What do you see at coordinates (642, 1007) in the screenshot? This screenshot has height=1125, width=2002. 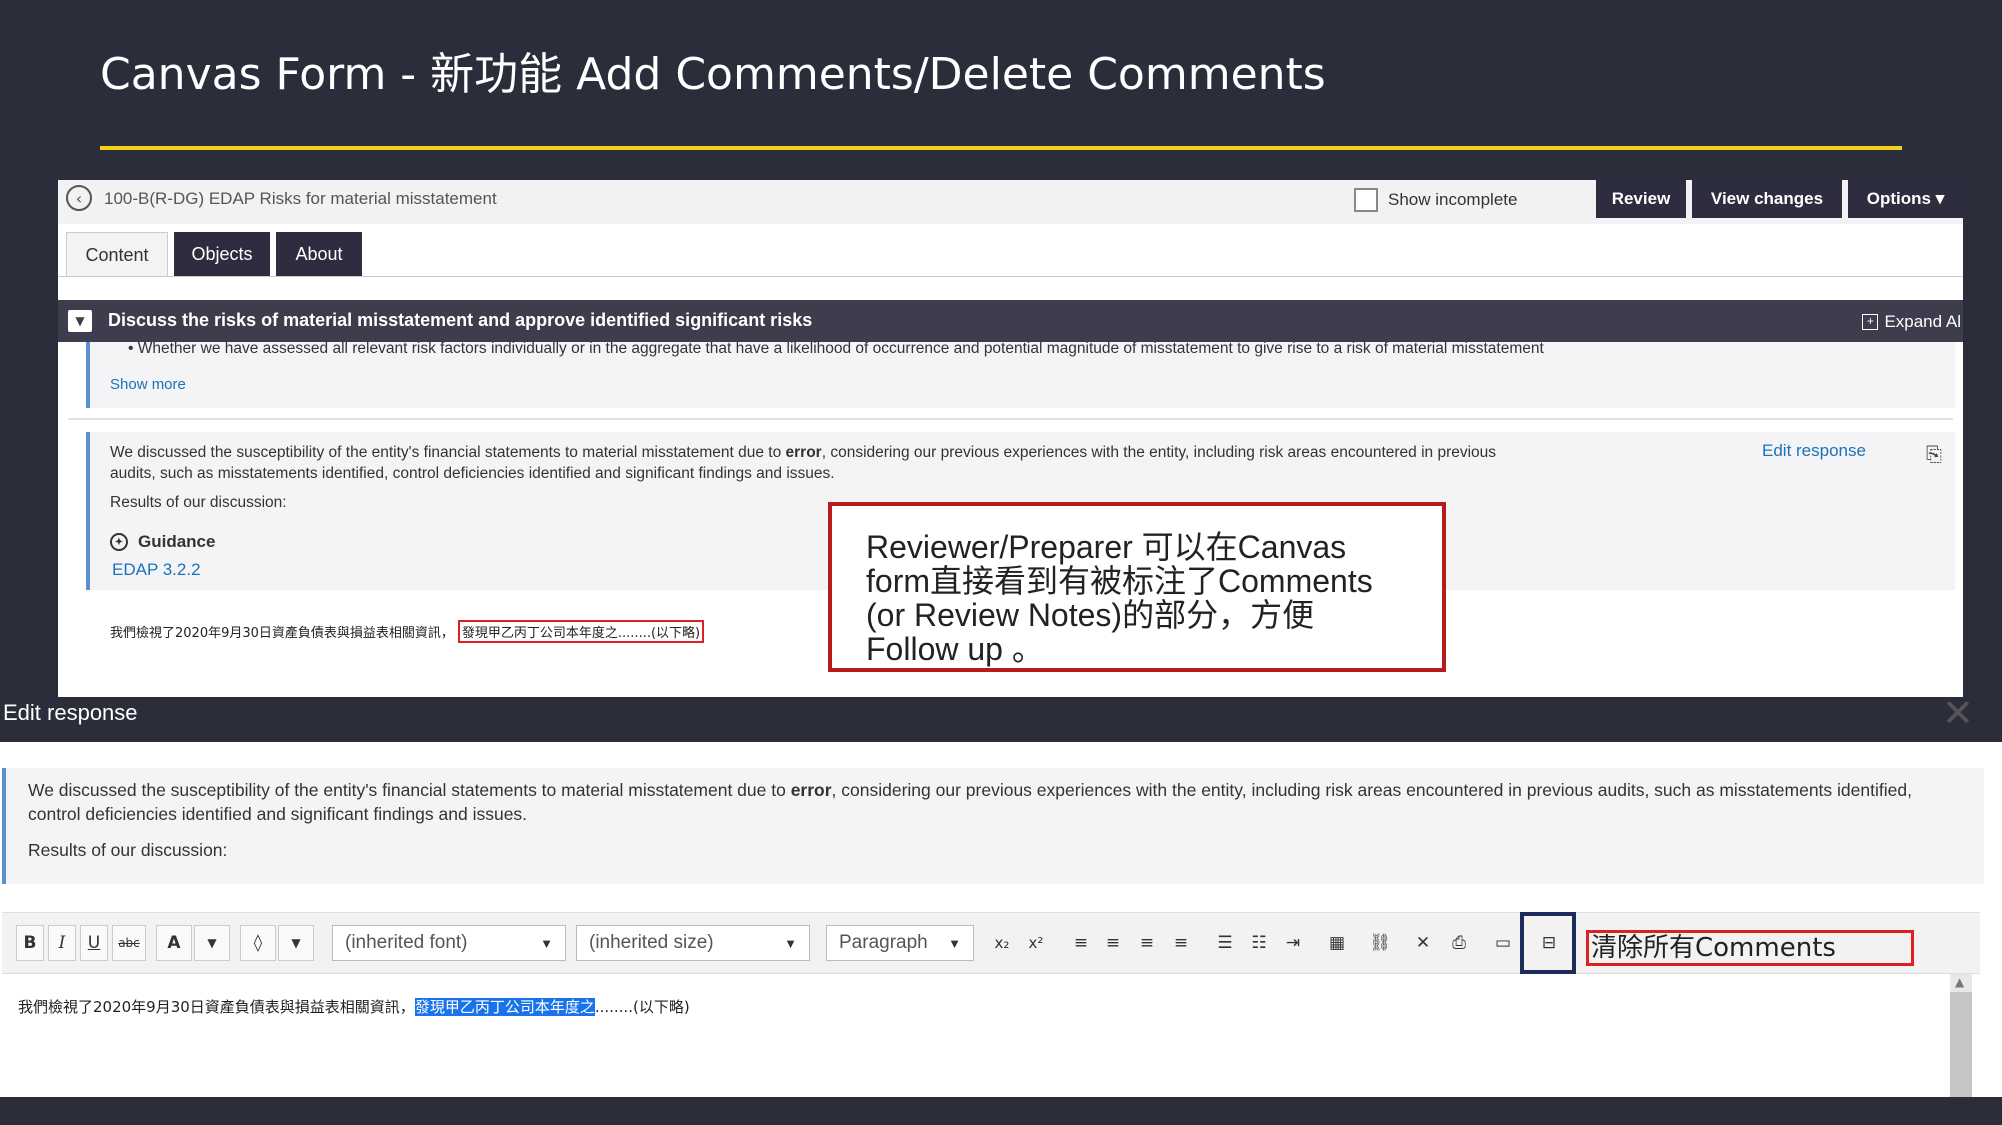 I see `editor-line-suffix: ........(以下略)` at bounding box center [642, 1007].